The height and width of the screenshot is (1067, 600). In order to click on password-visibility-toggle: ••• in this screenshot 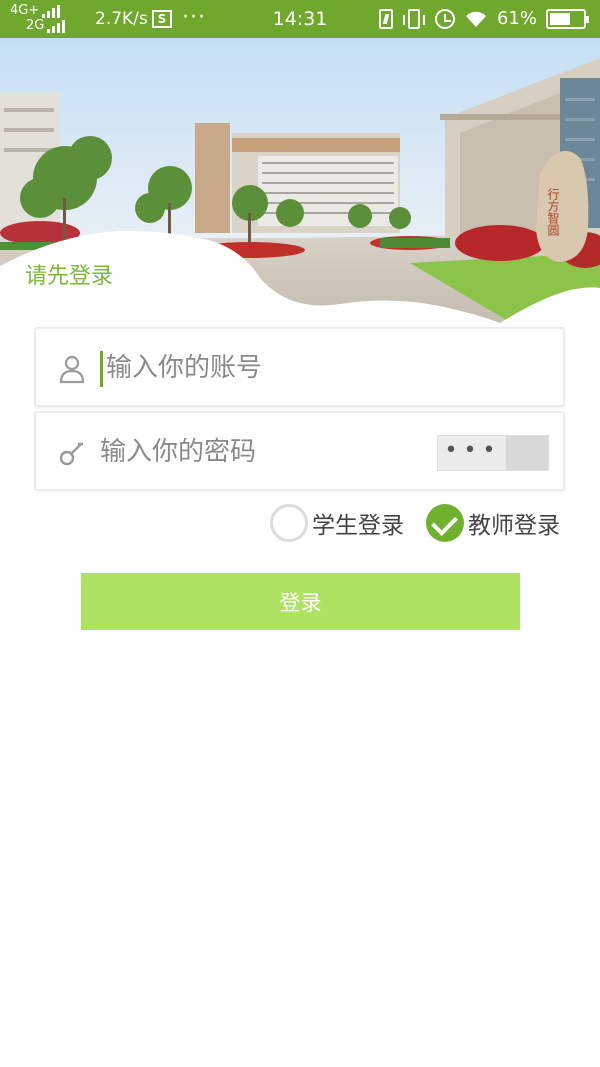, I will do `click(493, 453)`.